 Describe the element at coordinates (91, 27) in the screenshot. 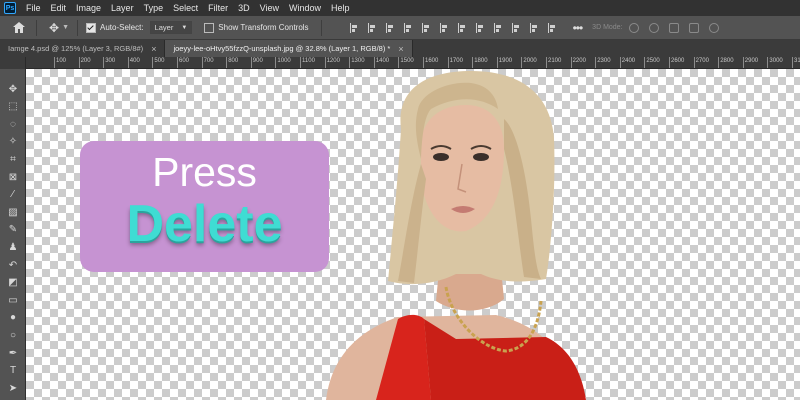

I see `auto-select-checkbox` at that location.